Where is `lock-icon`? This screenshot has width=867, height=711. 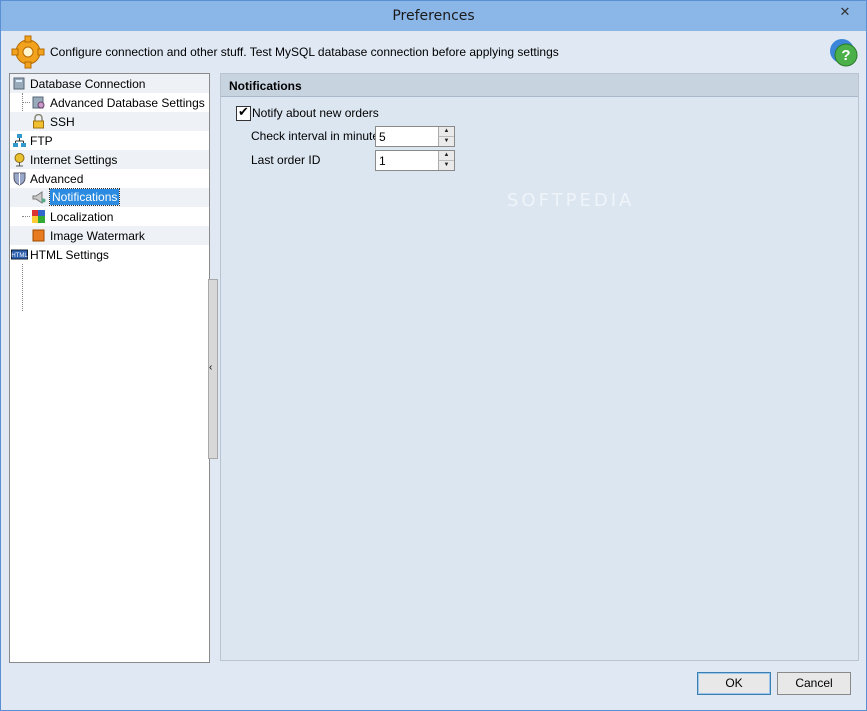 lock-icon is located at coordinates (38, 121).